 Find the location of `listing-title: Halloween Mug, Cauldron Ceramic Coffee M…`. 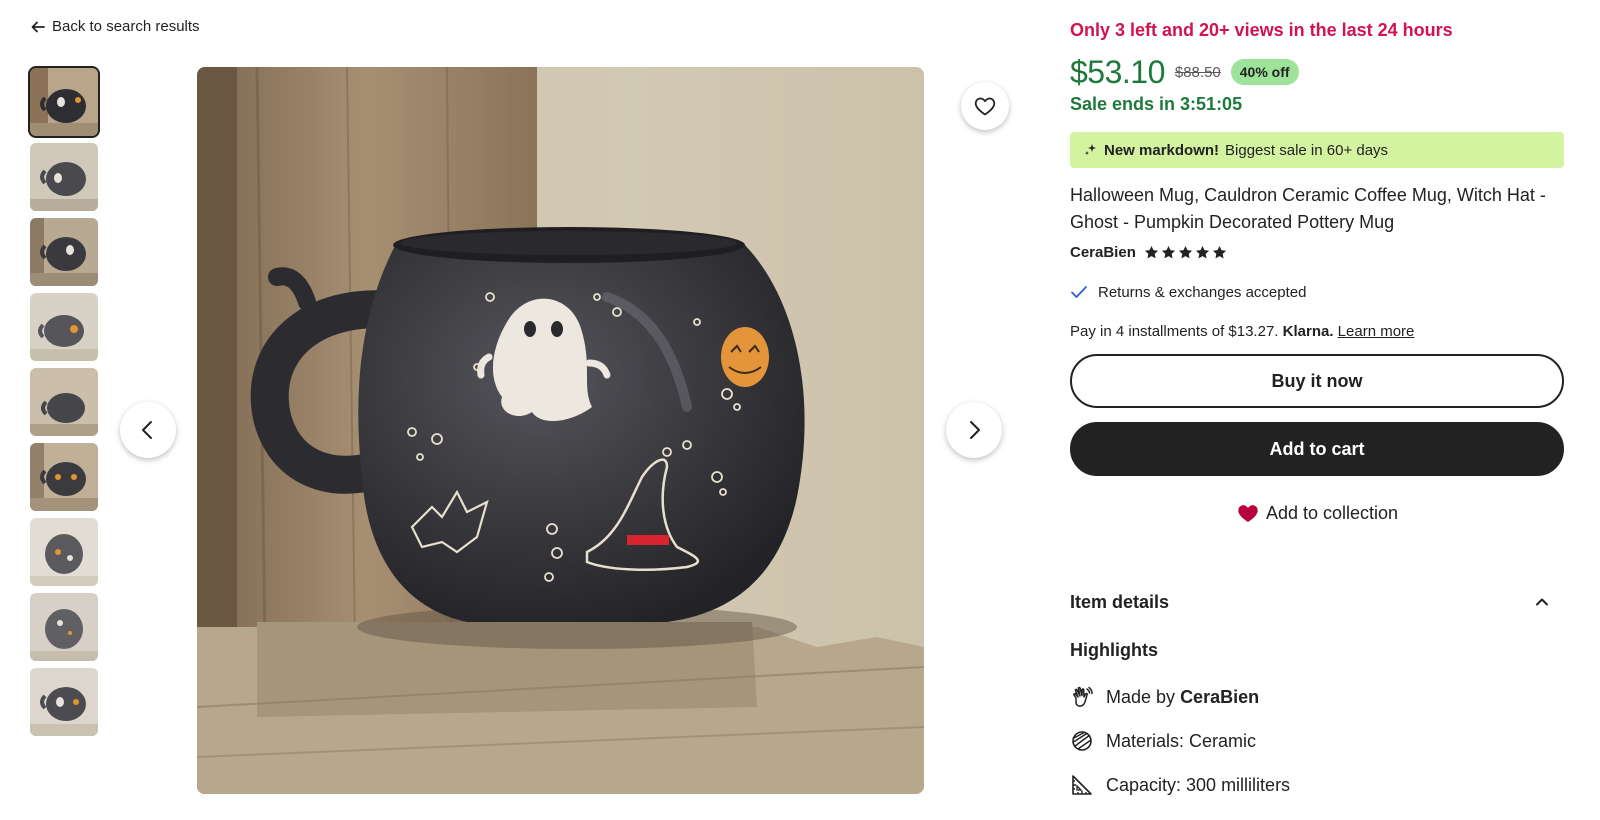

listing-title: Halloween Mug, Cauldron Ceramic Coffee M… is located at coordinates (1308, 208).